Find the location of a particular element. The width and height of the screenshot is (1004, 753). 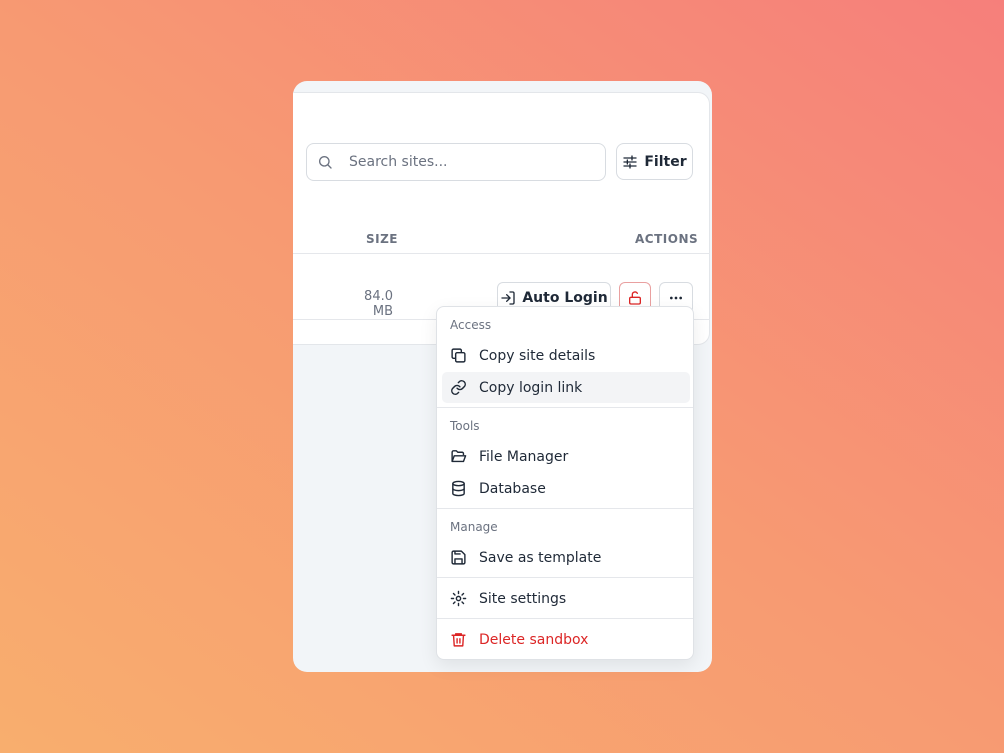

menu-item-label: Copy site details is located at coordinates (537, 355).